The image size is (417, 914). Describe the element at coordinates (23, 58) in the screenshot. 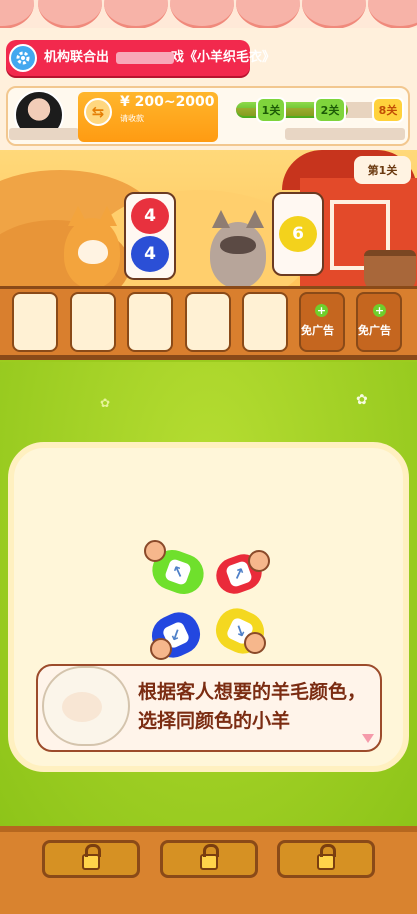

I see `settings-gear-icon` at that location.